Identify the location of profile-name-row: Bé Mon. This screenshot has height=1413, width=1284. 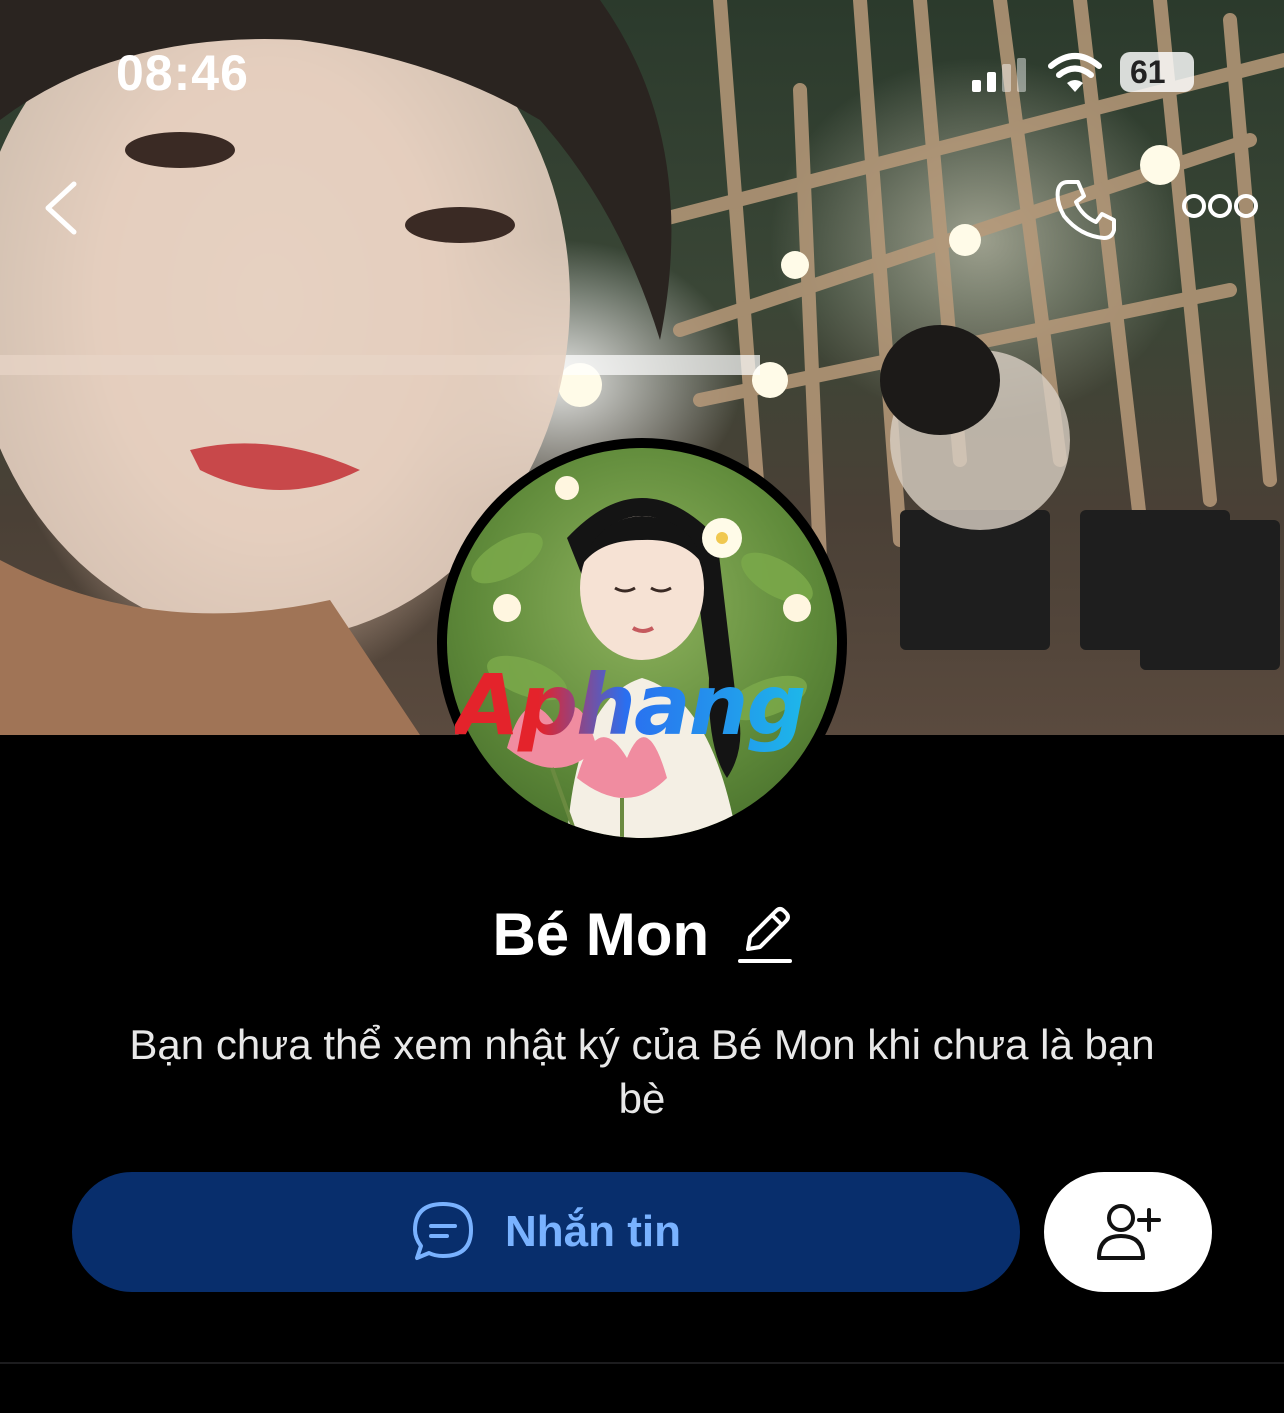
(642, 940).